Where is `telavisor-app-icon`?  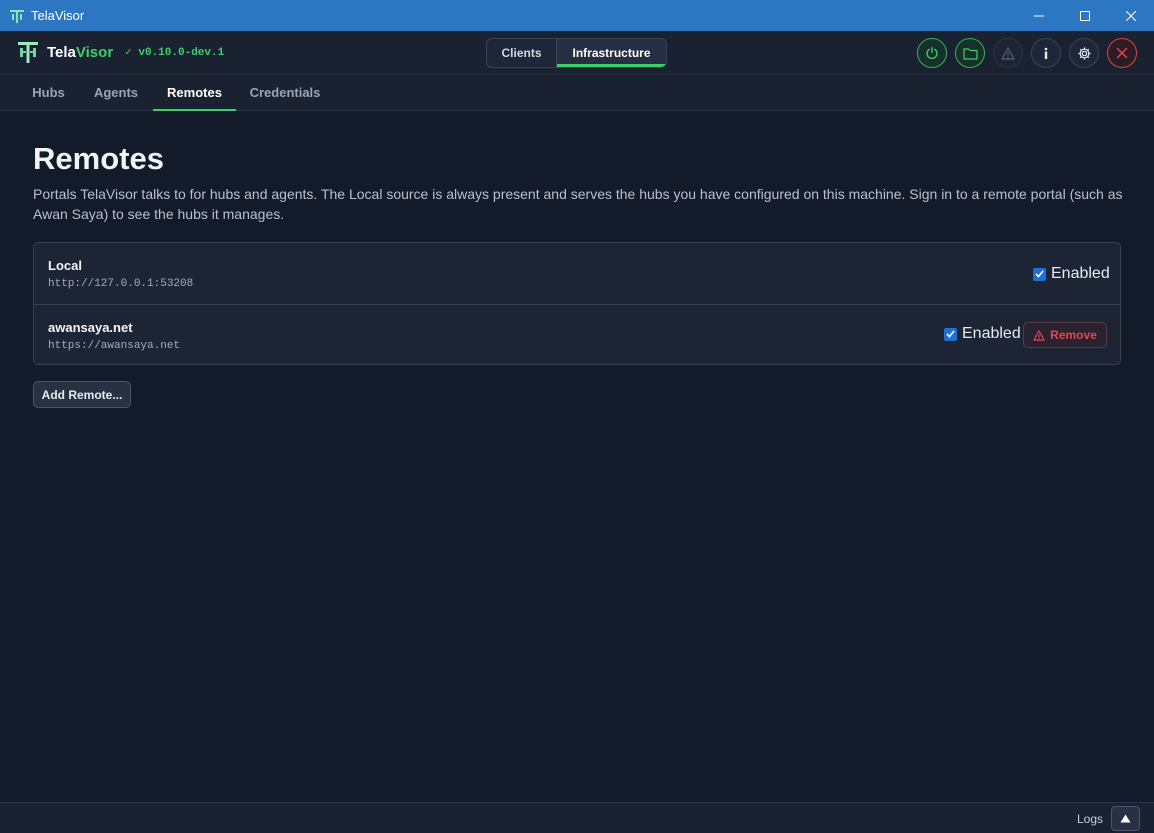 telavisor-app-icon is located at coordinates (17, 16).